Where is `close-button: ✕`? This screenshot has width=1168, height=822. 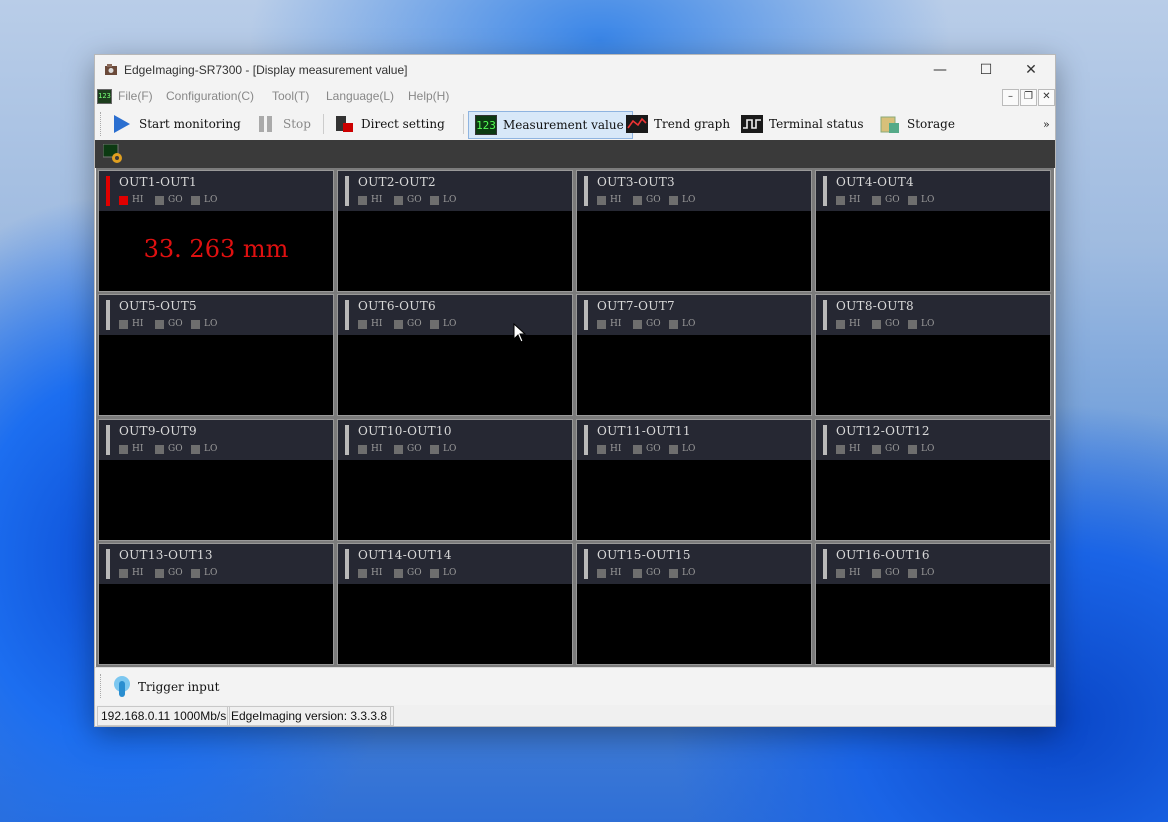 close-button: ✕ is located at coordinates (1031, 70).